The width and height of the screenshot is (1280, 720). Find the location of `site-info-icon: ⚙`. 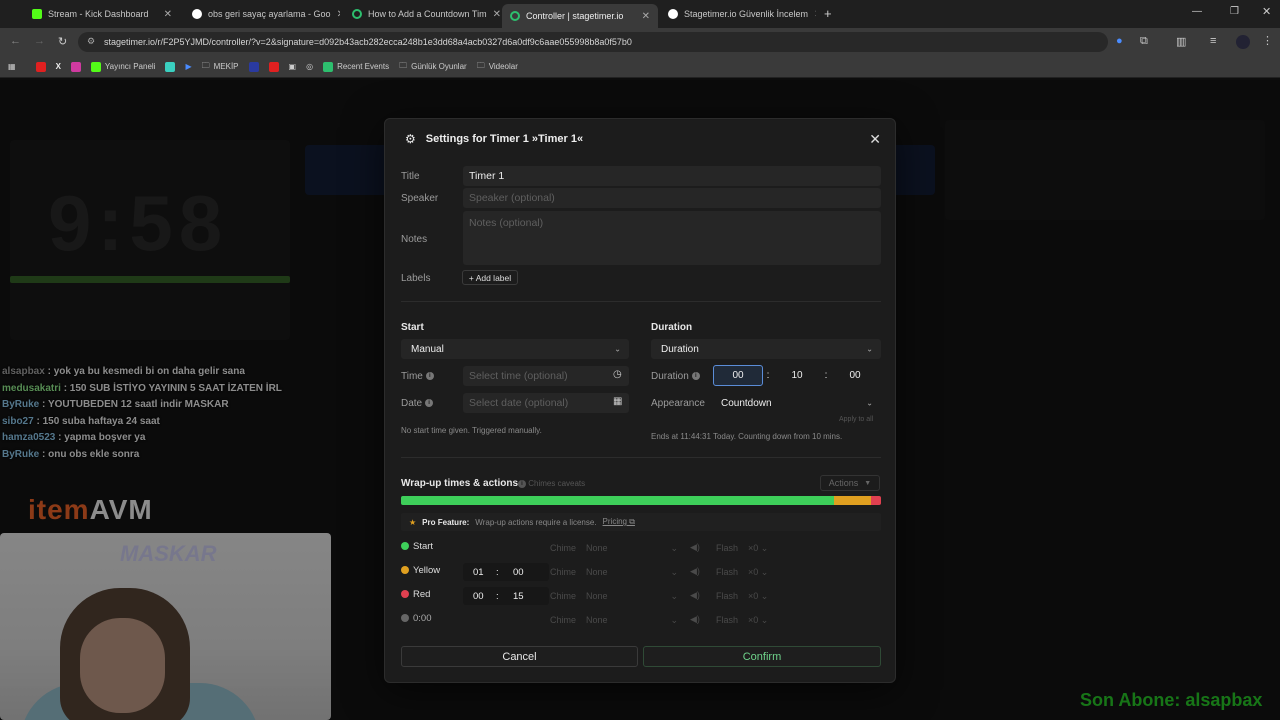

site-info-icon: ⚙ is located at coordinates (91, 41).